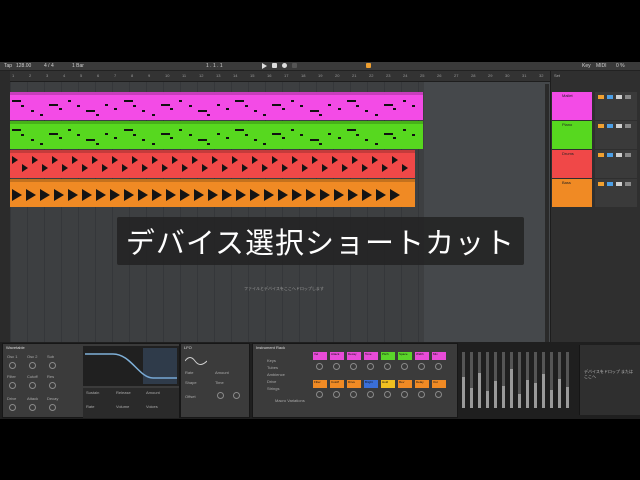 The image size is (640, 480). What do you see at coordinates (216, 135) in the screenshot?
I see `clip-piano` at bounding box center [216, 135].